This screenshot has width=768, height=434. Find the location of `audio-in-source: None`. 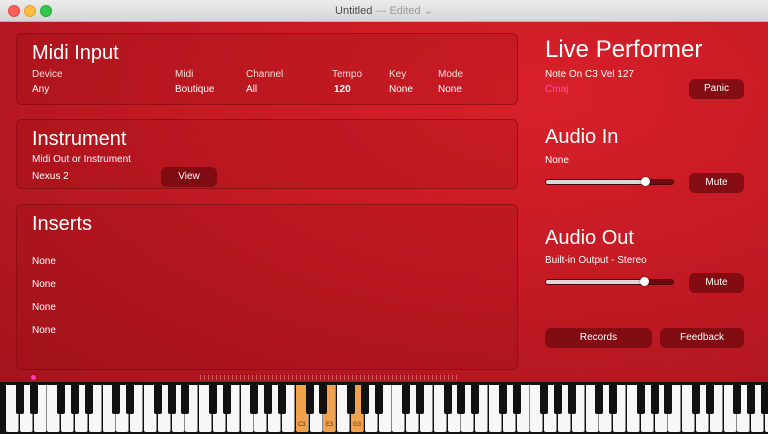

audio-in-source: None is located at coordinates (557, 160).